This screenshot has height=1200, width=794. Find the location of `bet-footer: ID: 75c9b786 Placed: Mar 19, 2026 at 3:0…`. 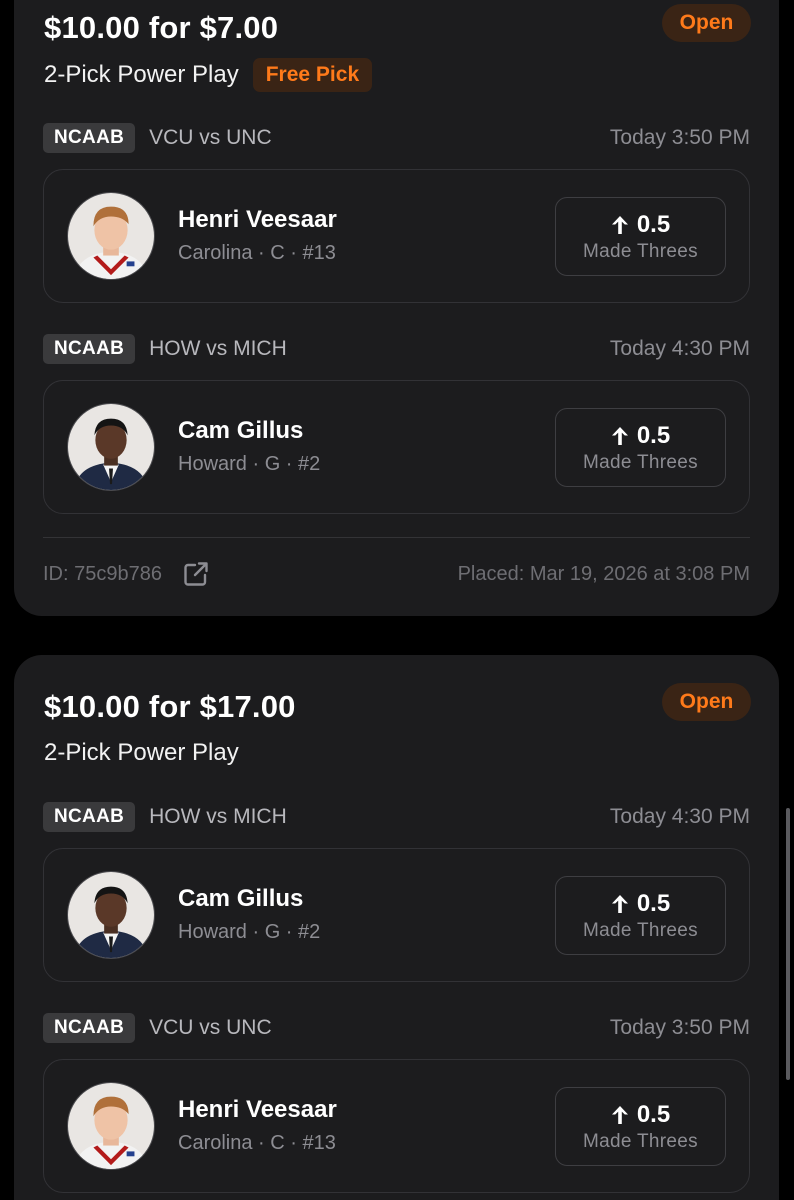

bet-footer: ID: 75c9b786 Placed: Mar 19, 2026 at 3:0… is located at coordinates (396, 574).